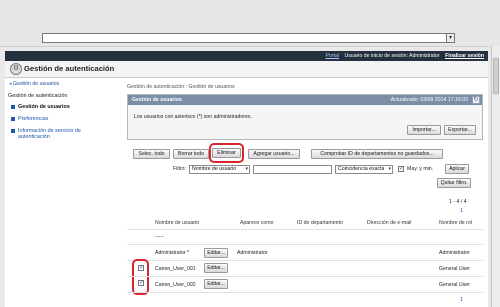  Describe the element at coordinates (246, 38) in the screenshot. I see `address-bar` at that location.